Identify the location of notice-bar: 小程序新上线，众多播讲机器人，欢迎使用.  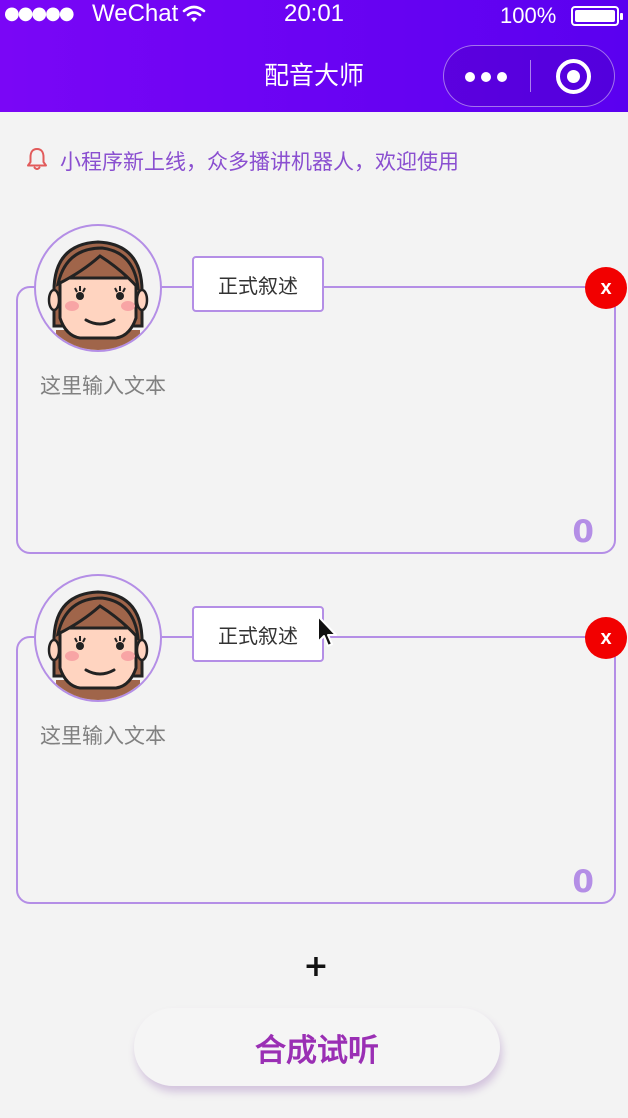
(242, 161).